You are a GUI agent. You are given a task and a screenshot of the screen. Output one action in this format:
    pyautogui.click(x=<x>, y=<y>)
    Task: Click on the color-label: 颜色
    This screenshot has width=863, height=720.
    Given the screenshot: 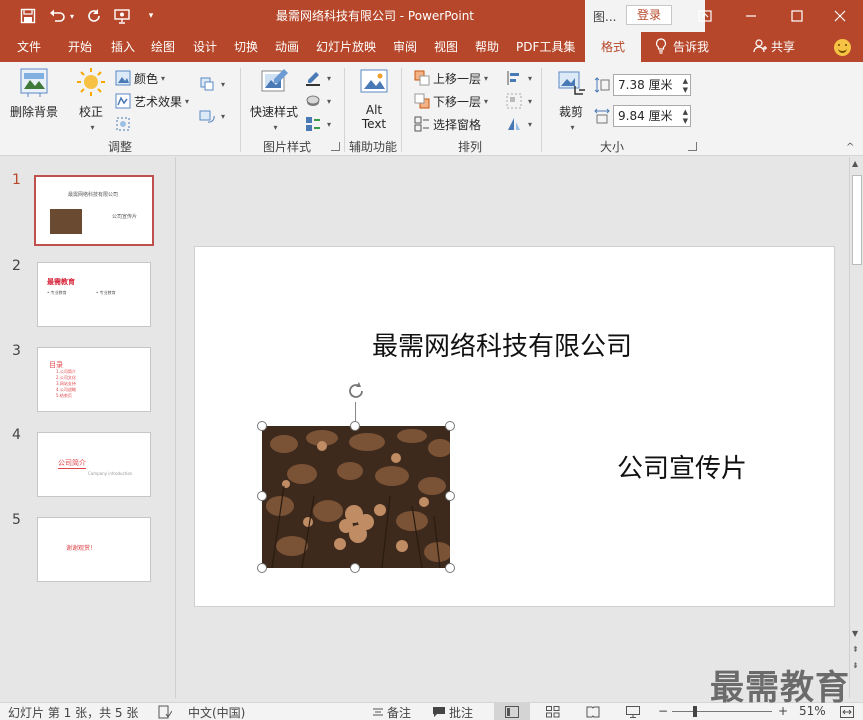 What is the action you would take?
    pyautogui.click(x=146, y=78)
    